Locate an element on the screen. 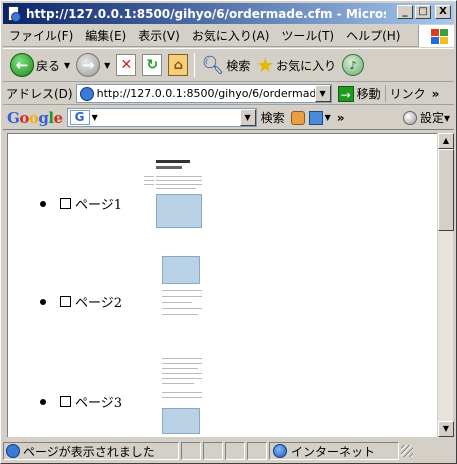 Image resolution: width=457 pixels, height=464 pixels. forward-dropdown-icon: ▼ is located at coordinates (107, 65).